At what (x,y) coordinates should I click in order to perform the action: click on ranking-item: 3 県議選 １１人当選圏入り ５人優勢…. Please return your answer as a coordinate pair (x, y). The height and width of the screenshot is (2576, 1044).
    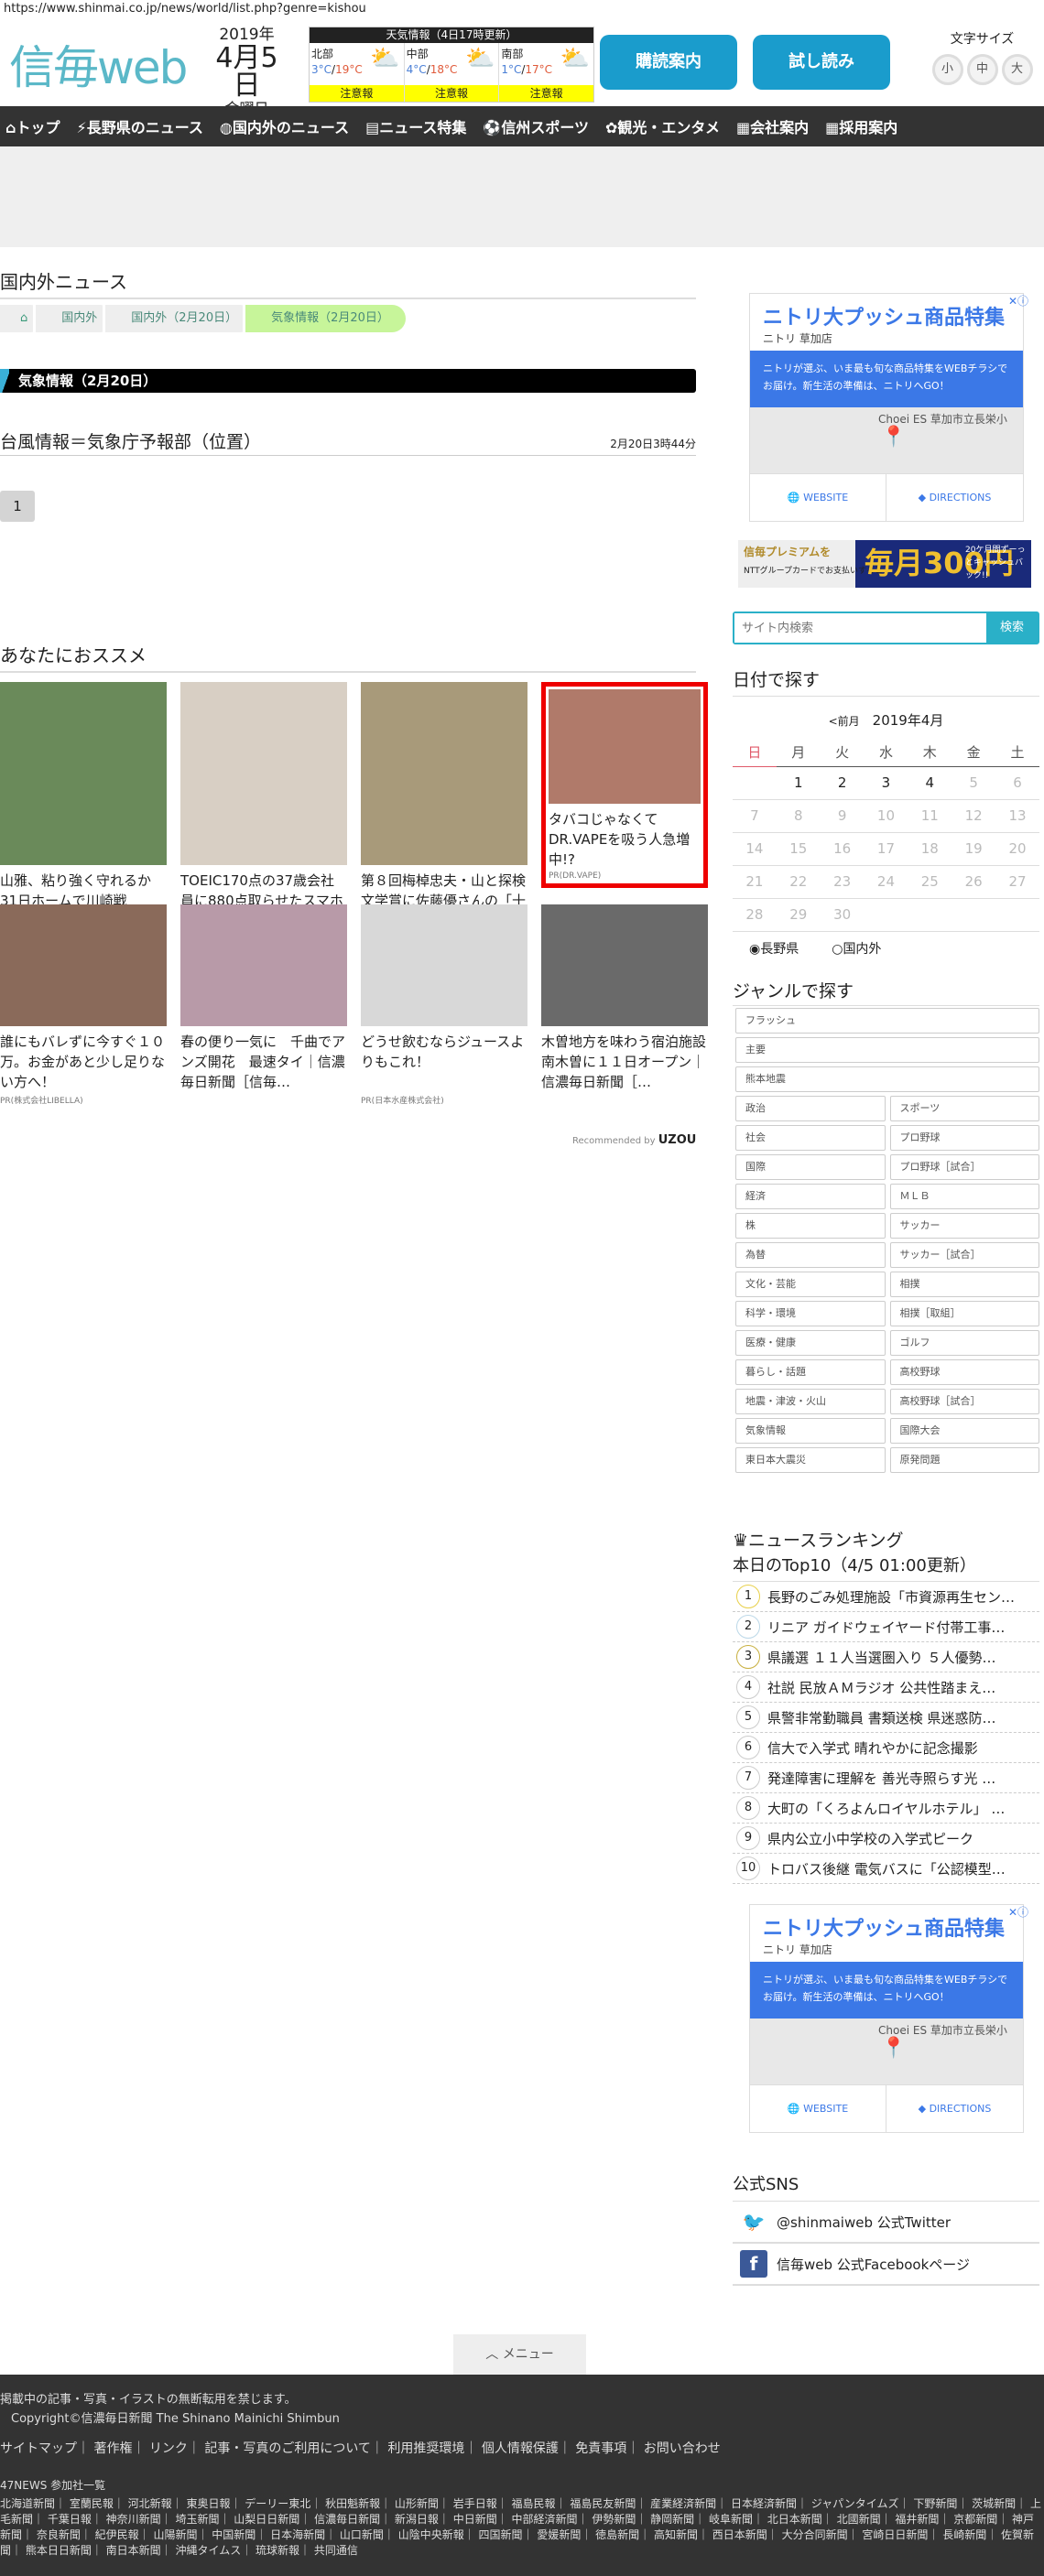
    Looking at the image, I should click on (886, 1657).